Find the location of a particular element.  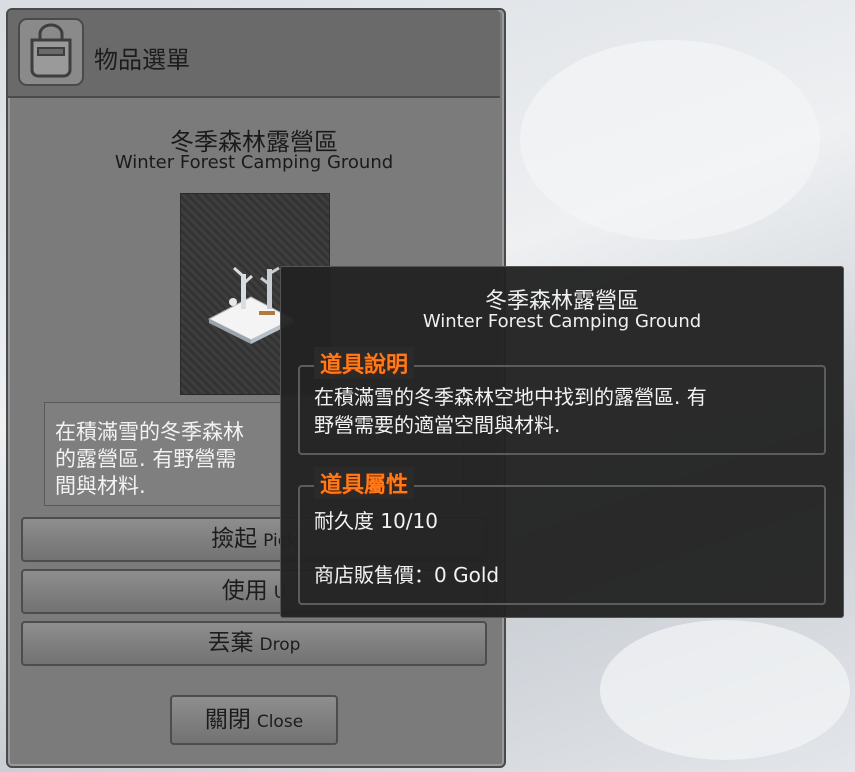

tooltip-name-en: Winter Forest Camping Ground is located at coordinates (562, 321).